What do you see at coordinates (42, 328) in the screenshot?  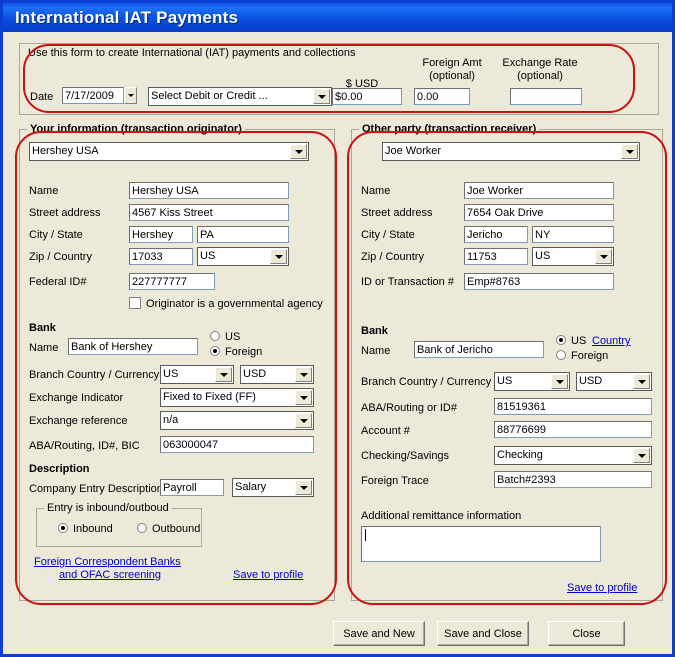 I see `originator-bank-header: Bank` at bounding box center [42, 328].